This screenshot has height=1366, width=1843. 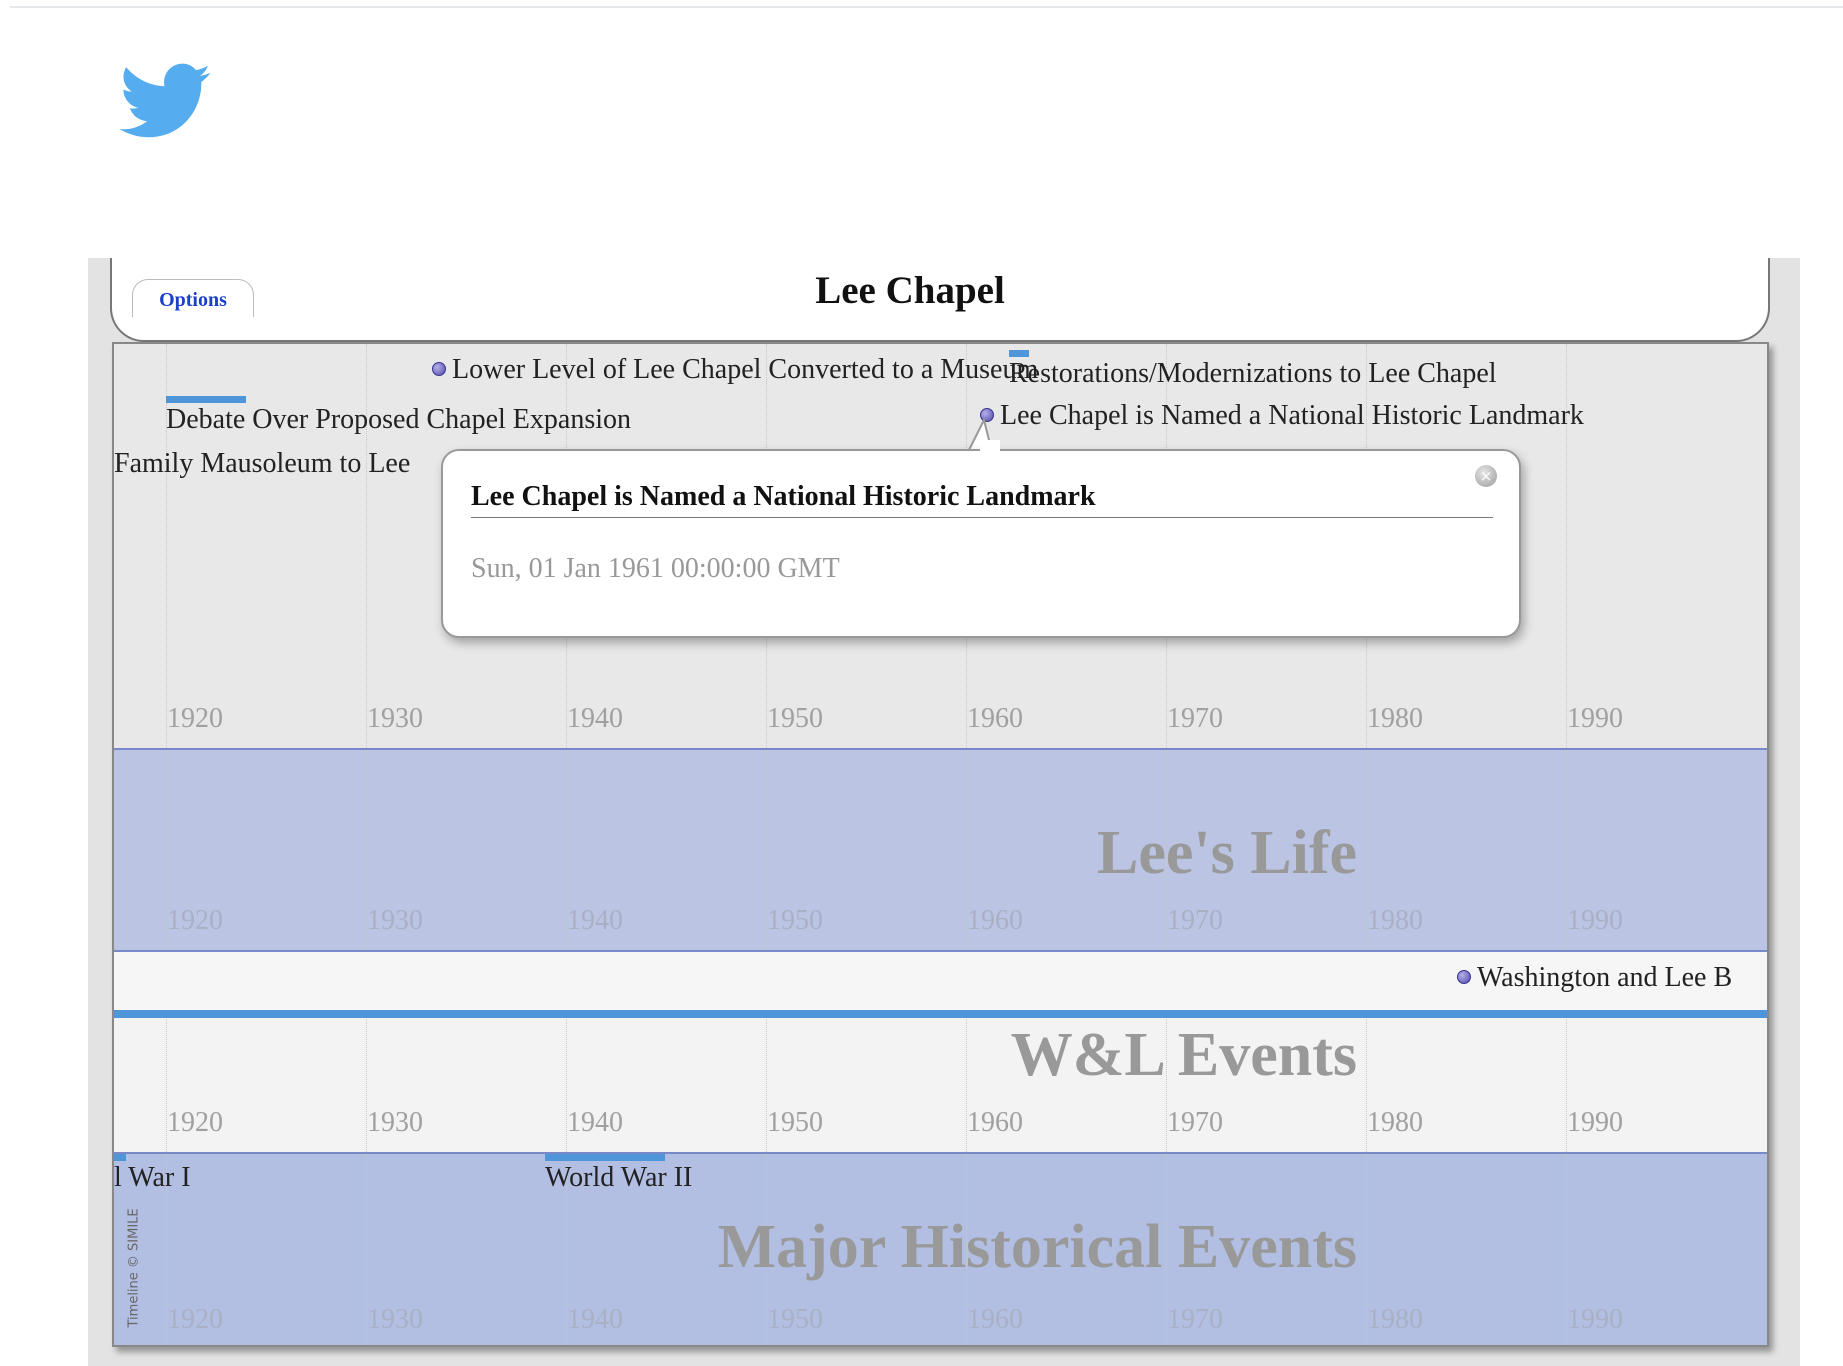 I want to click on bubble-date: Sun, 01 Jan 1961 00:00:00 GMT, so click(x=655, y=568).